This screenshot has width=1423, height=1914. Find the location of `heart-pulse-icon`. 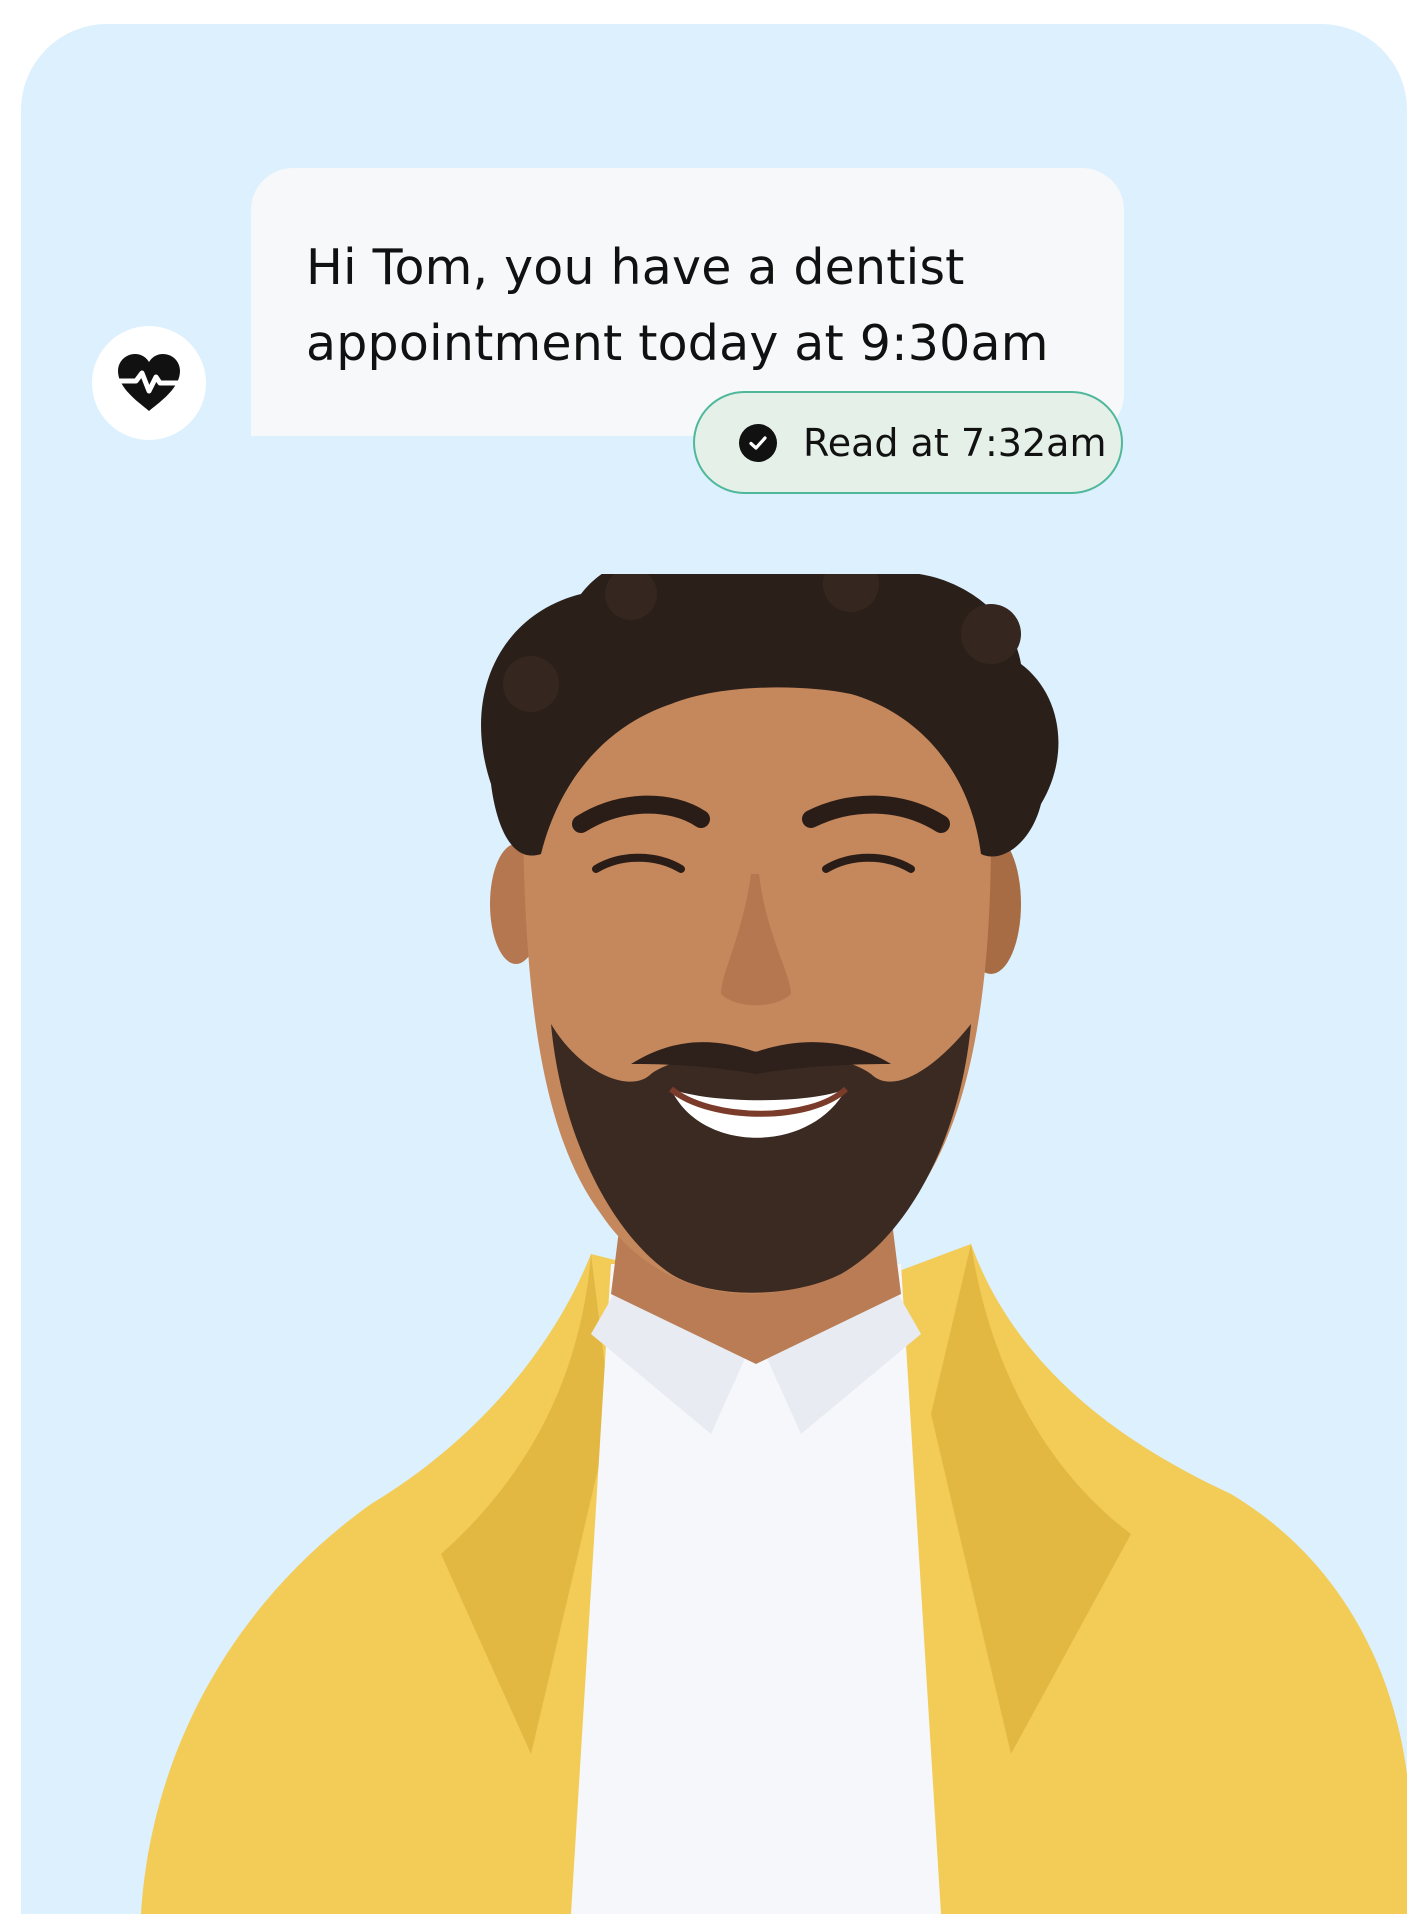

heart-pulse-icon is located at coordinates (149, 382).